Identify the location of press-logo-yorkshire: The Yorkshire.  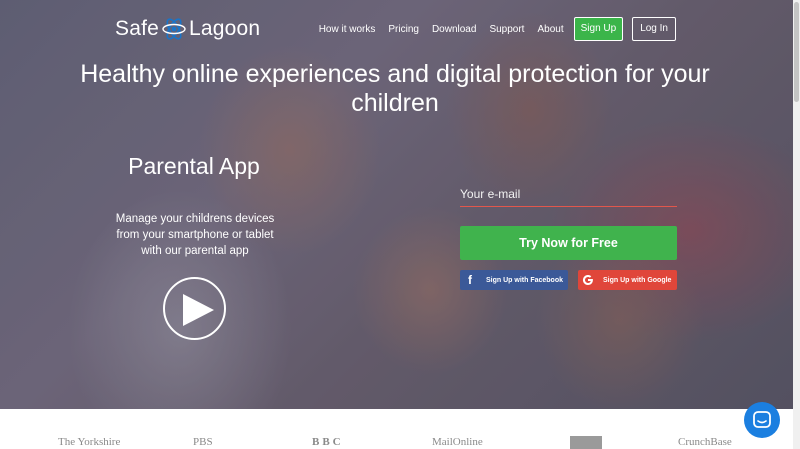
(89, 442).